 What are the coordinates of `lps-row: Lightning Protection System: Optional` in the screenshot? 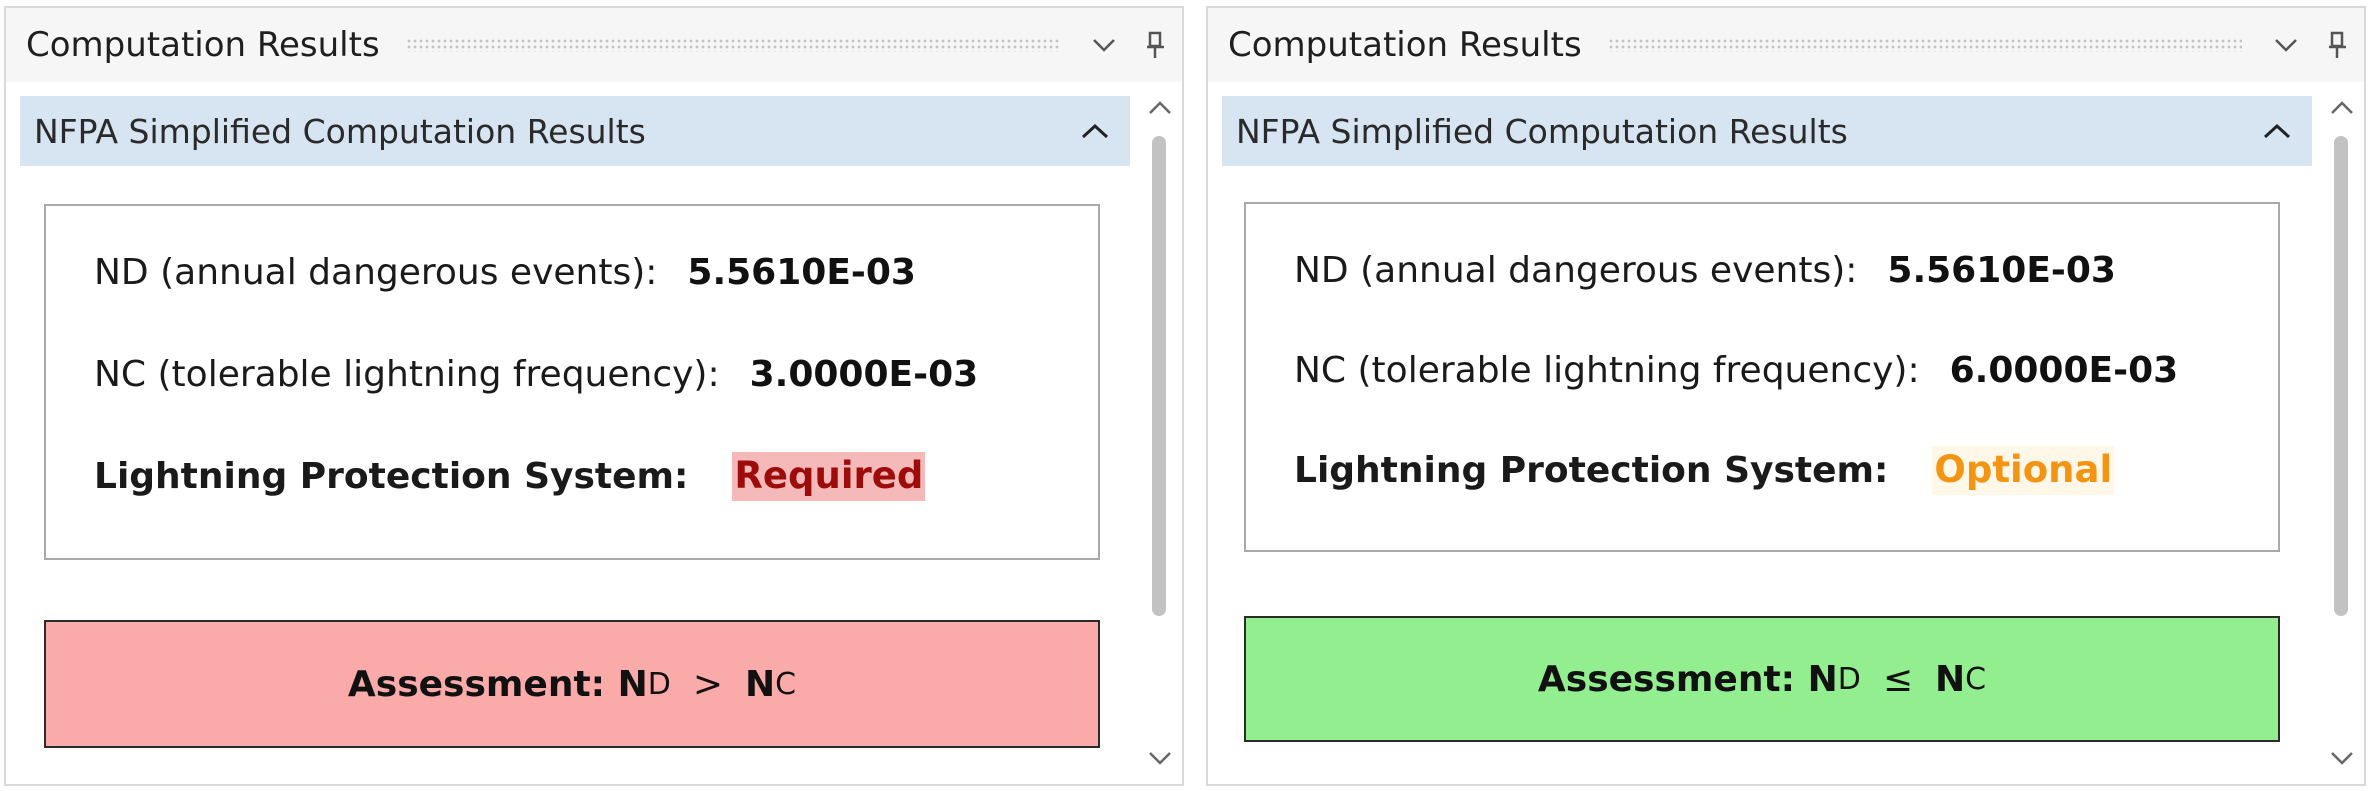 It's located at (1704, 470).